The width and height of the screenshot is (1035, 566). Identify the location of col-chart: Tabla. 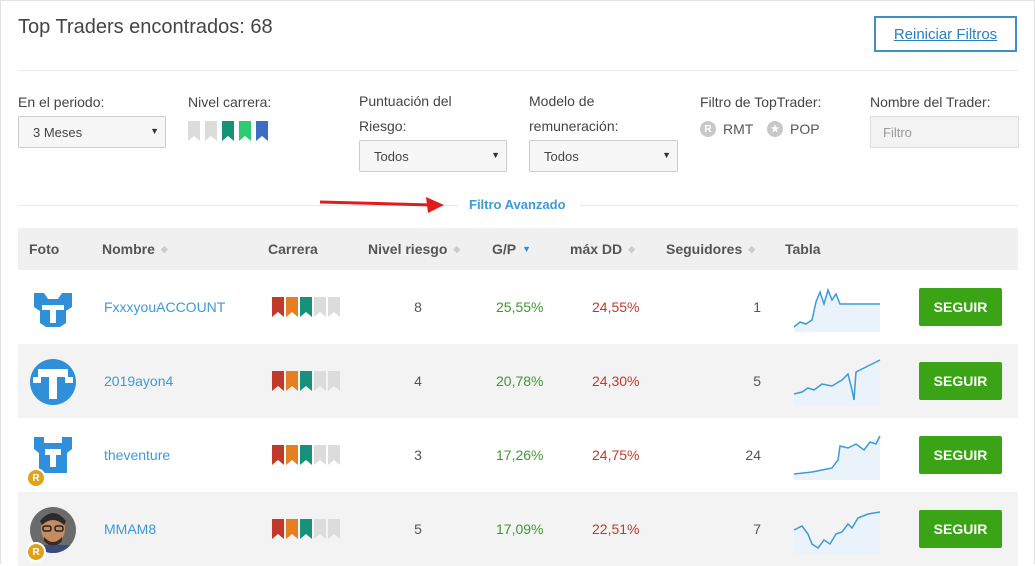
(803, 249).